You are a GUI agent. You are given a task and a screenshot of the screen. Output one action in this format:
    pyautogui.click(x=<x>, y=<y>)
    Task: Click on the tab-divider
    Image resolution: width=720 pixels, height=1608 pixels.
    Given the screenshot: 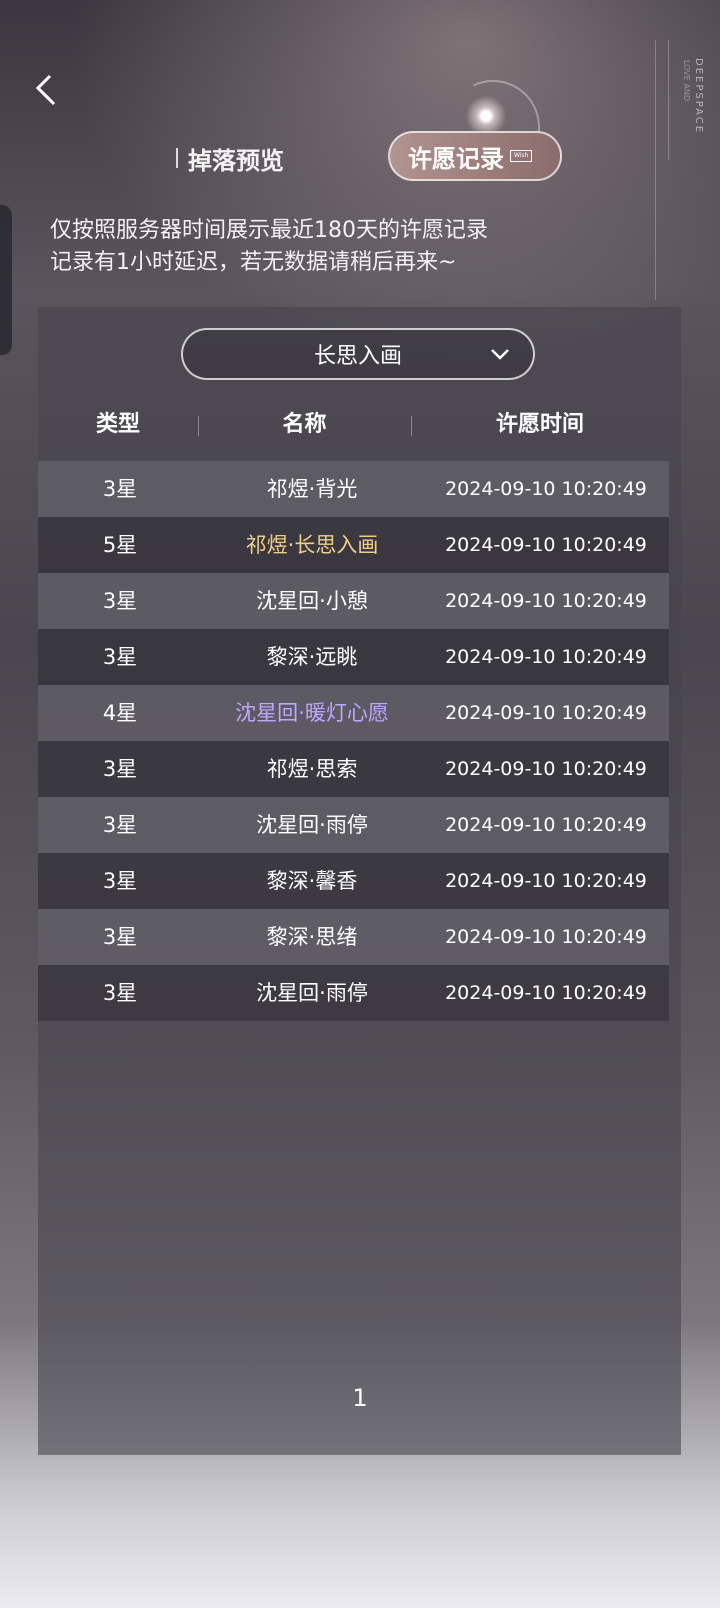 What is the action you would take?
    pyautogui.click(x=177, y=158)
    